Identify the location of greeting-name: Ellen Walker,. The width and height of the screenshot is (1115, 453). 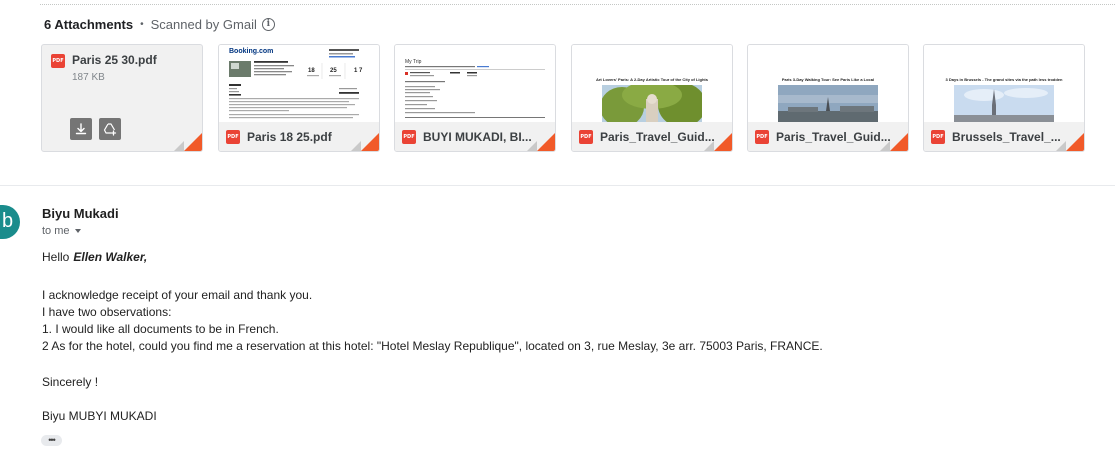
(110, 257).